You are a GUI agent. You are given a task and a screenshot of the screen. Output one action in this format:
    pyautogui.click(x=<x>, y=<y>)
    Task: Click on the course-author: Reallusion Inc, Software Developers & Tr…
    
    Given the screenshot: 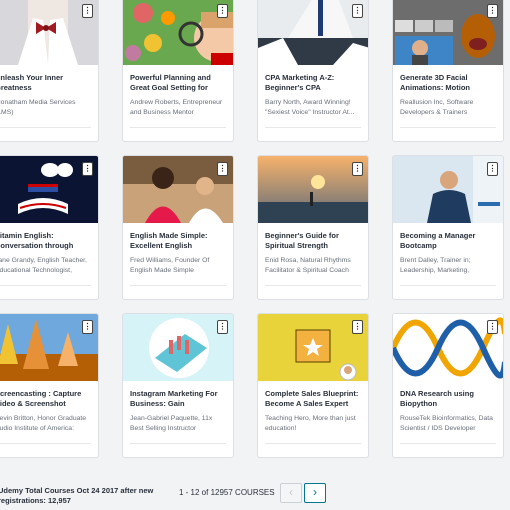 What is the action you would take?
    pyautogui.click(x=437, y=107)
    